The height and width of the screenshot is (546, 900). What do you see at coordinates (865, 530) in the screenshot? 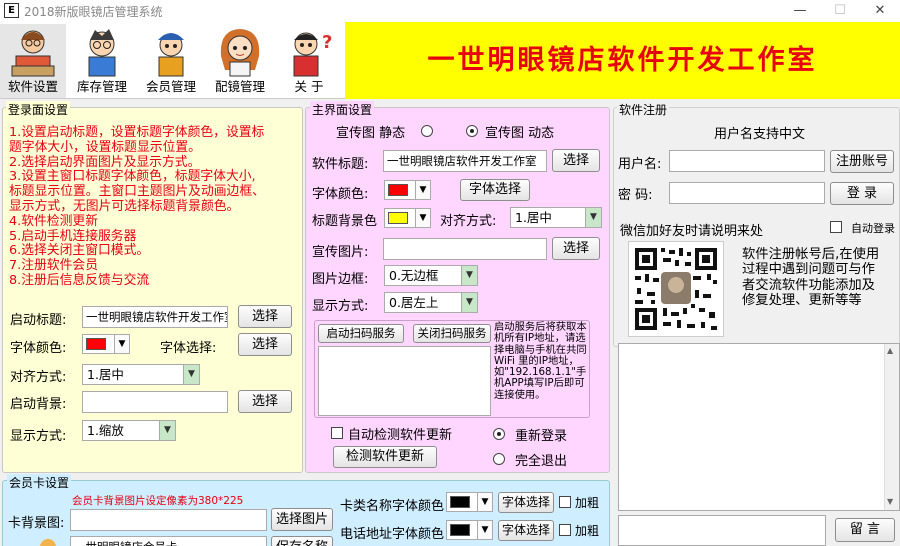
I see `leave-message-button: 留 言` at bounding box center [865, 530].